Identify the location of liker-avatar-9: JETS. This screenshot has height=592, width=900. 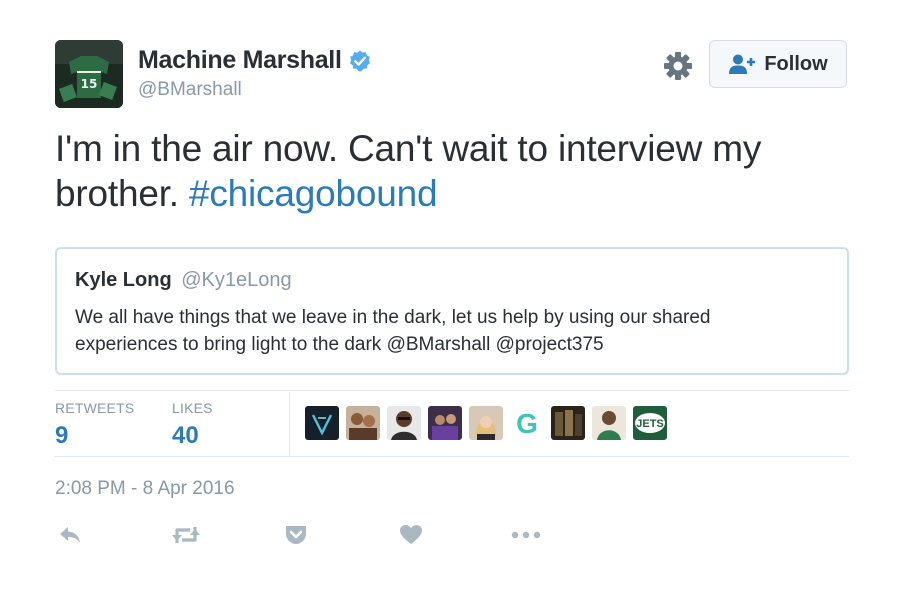
(650, 423).